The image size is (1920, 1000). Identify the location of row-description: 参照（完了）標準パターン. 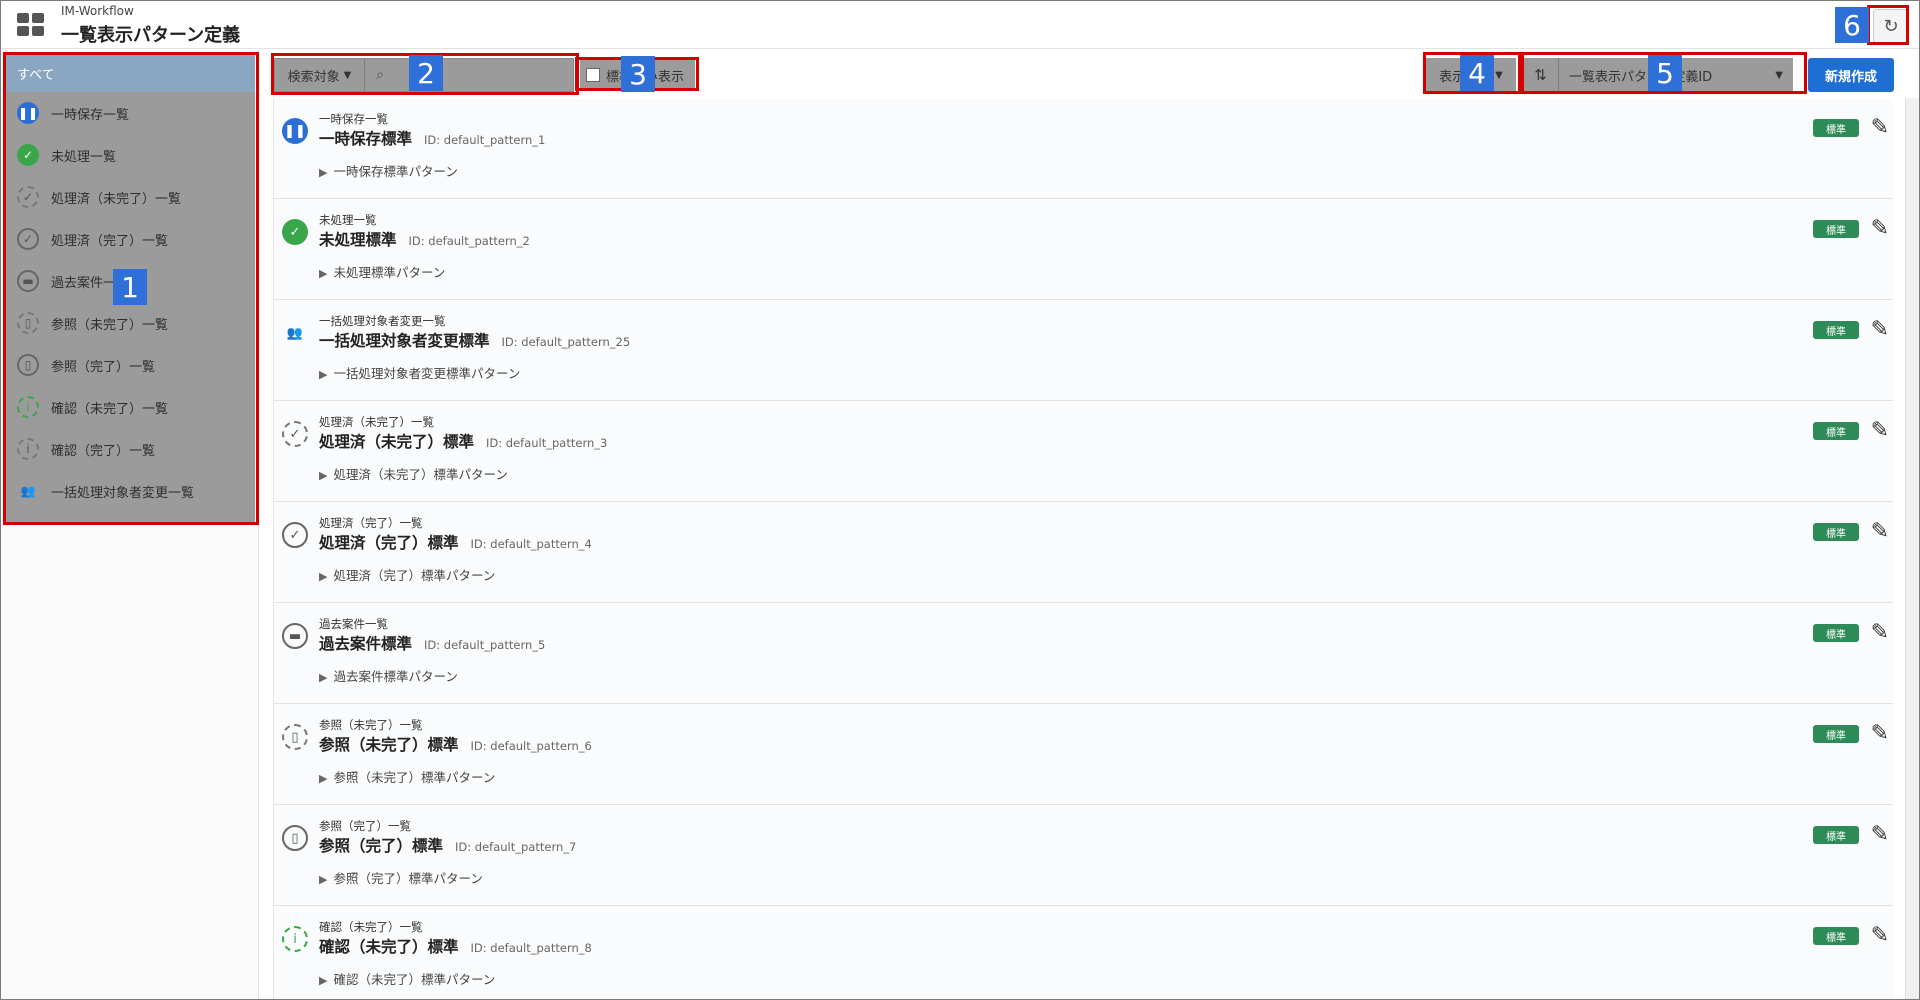
(408, 878).